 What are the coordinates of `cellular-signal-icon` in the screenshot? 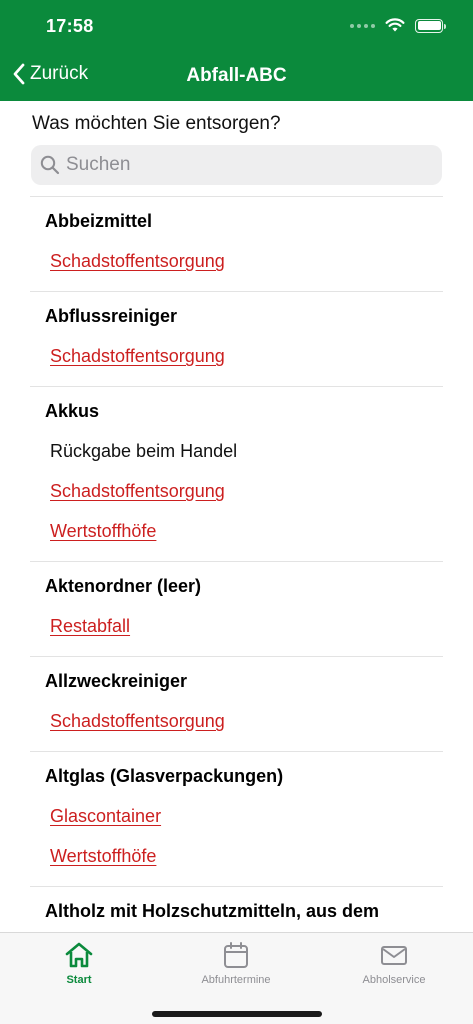 It's located at (362, 25).